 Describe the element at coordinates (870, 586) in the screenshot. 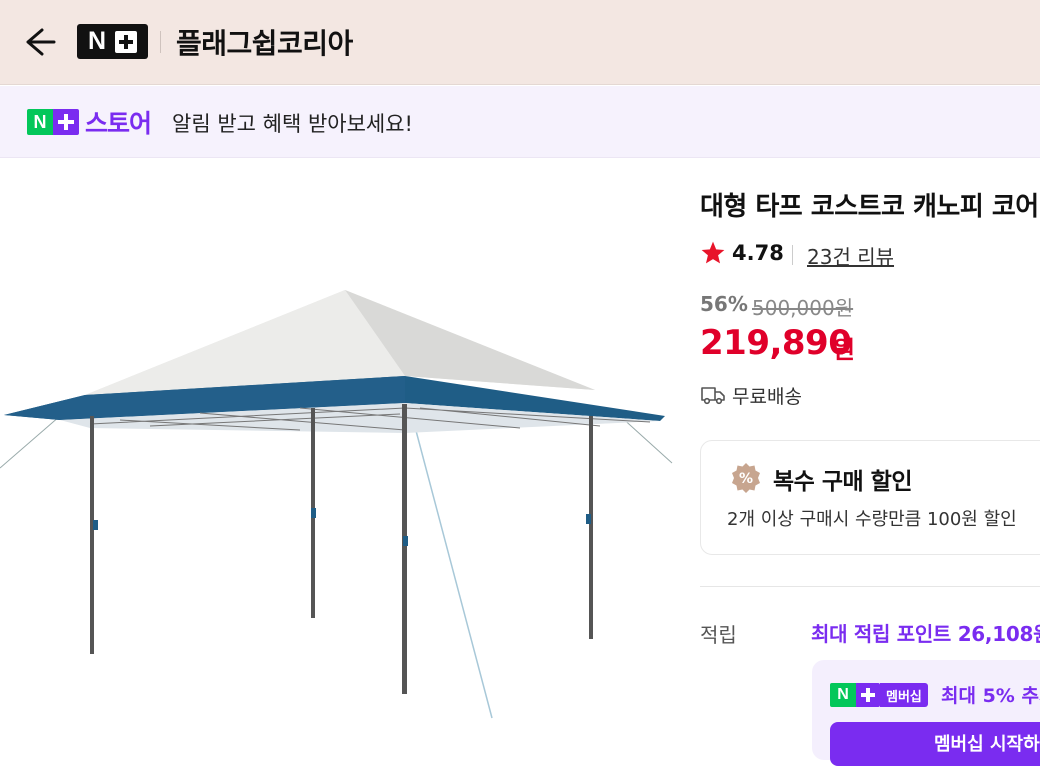

I see `section-divider` at that location.